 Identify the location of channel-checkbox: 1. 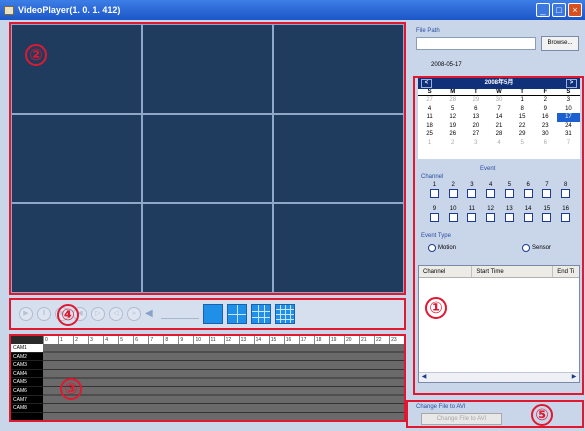
(434, 190).